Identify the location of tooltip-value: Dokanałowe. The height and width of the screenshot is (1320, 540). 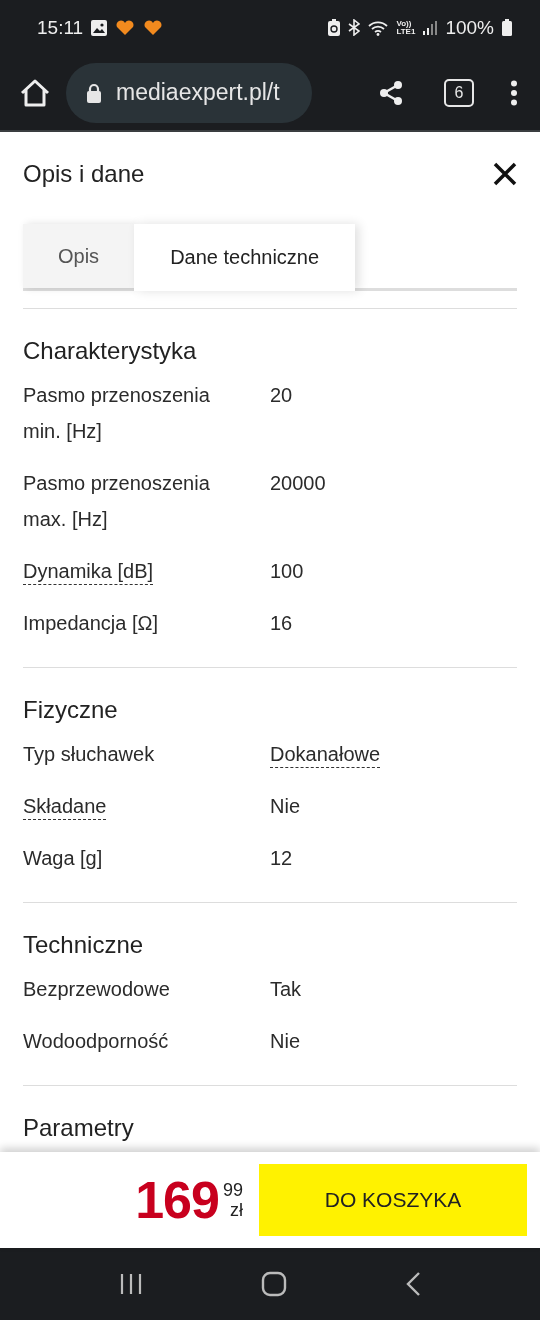
(325, 754).